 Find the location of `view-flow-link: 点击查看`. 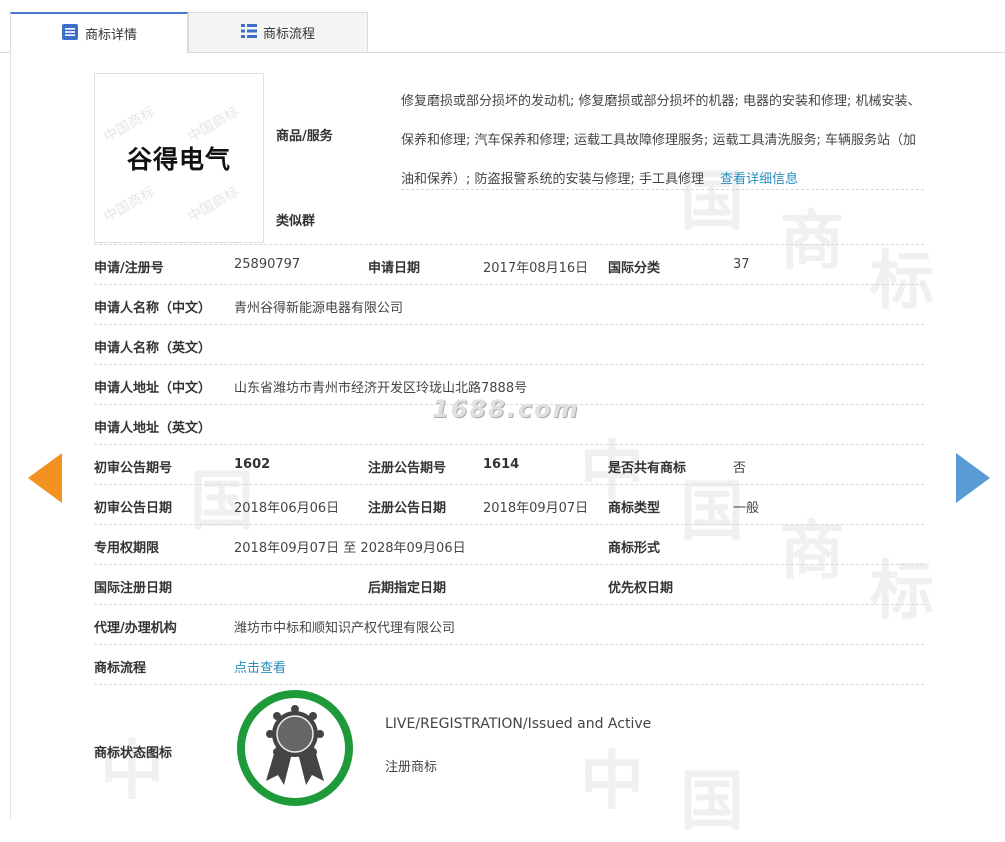

view-flow-link: 点击查看 is located at coordinates (260, 666).